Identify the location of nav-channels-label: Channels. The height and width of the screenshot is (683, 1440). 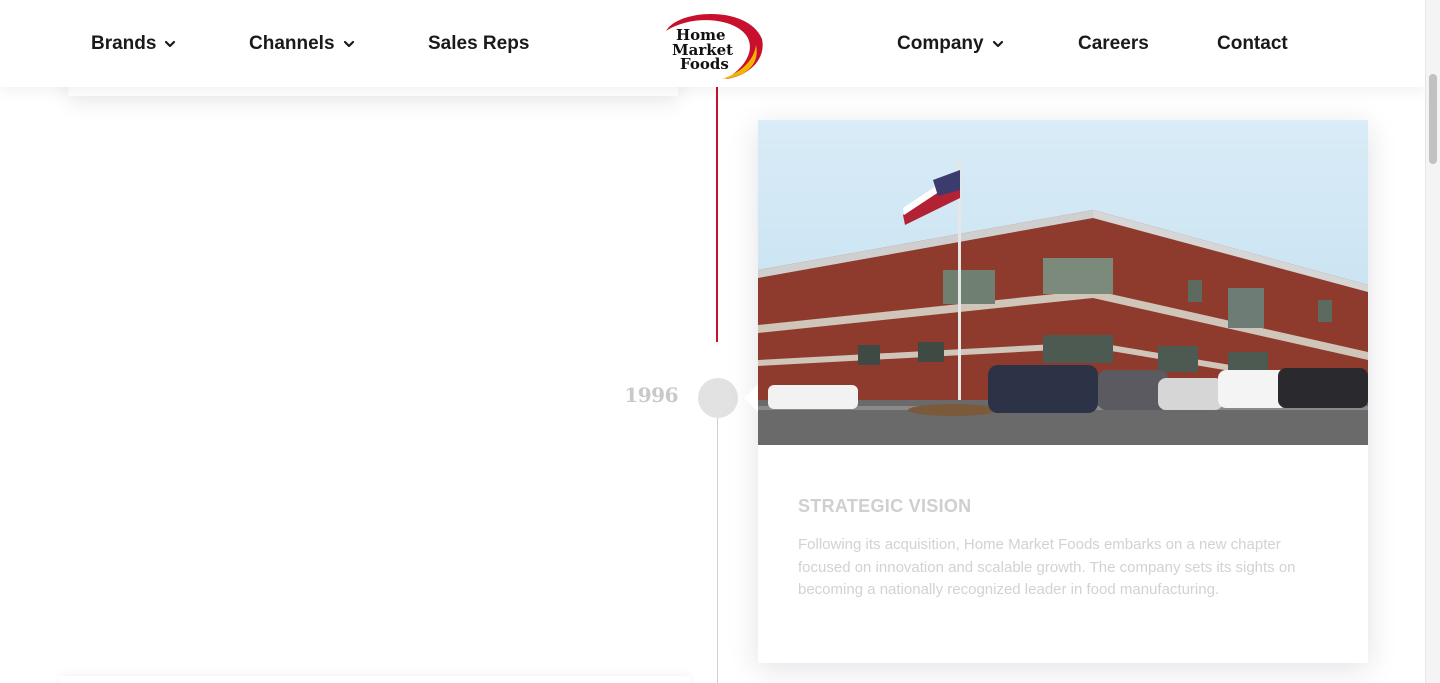
(292, 43).